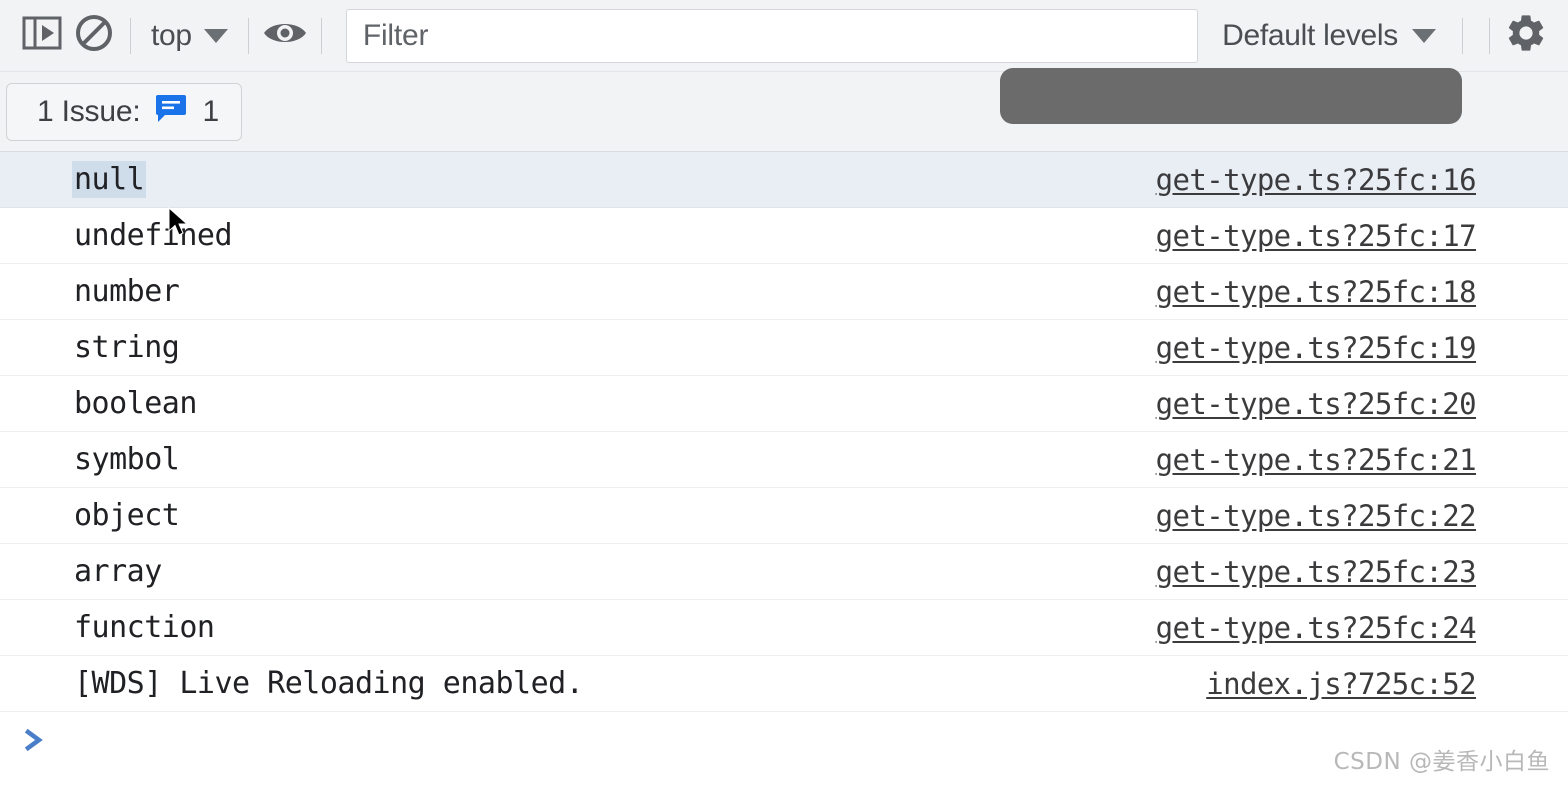  What do you see at coordinates (1231, 96) in the screenshot?
I see `redacted-block` at bounding box center [1231, 96].